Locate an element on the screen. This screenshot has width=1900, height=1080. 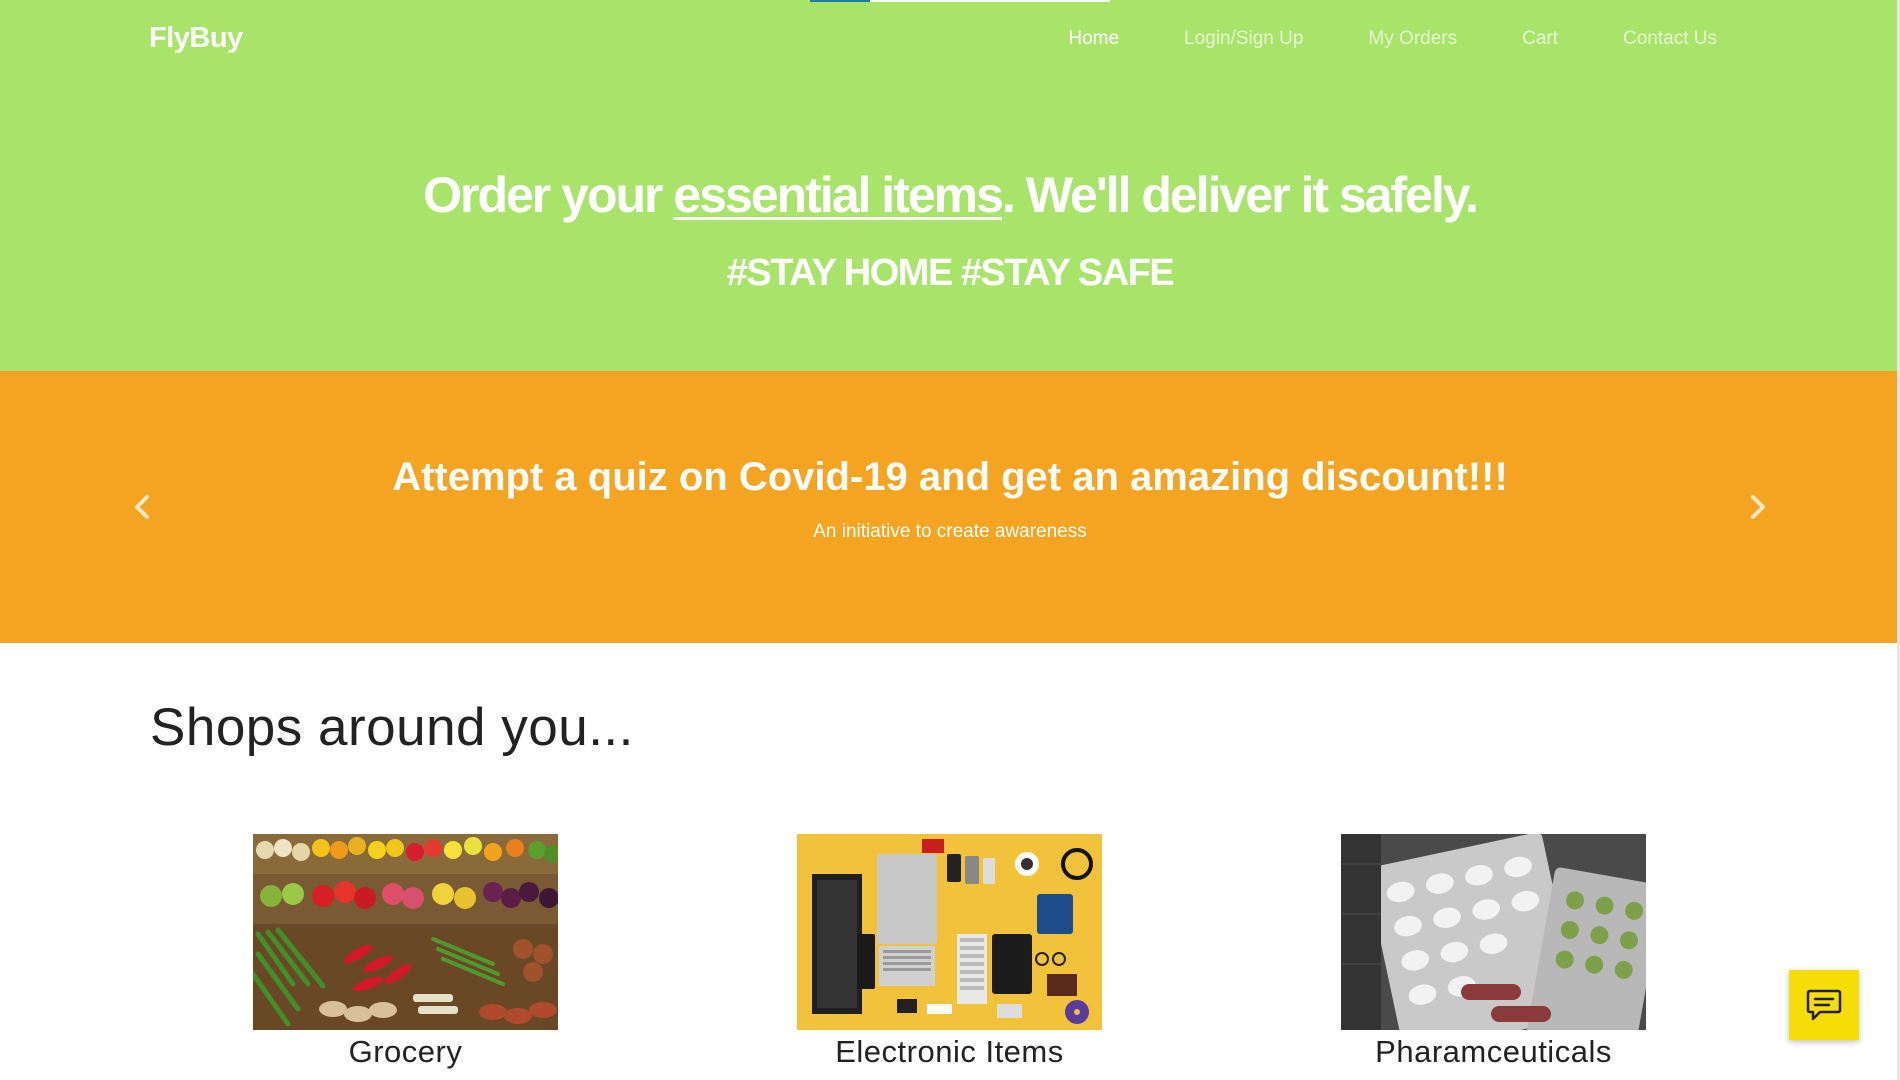
chat-icon is located at coordinates (1824, 1005).